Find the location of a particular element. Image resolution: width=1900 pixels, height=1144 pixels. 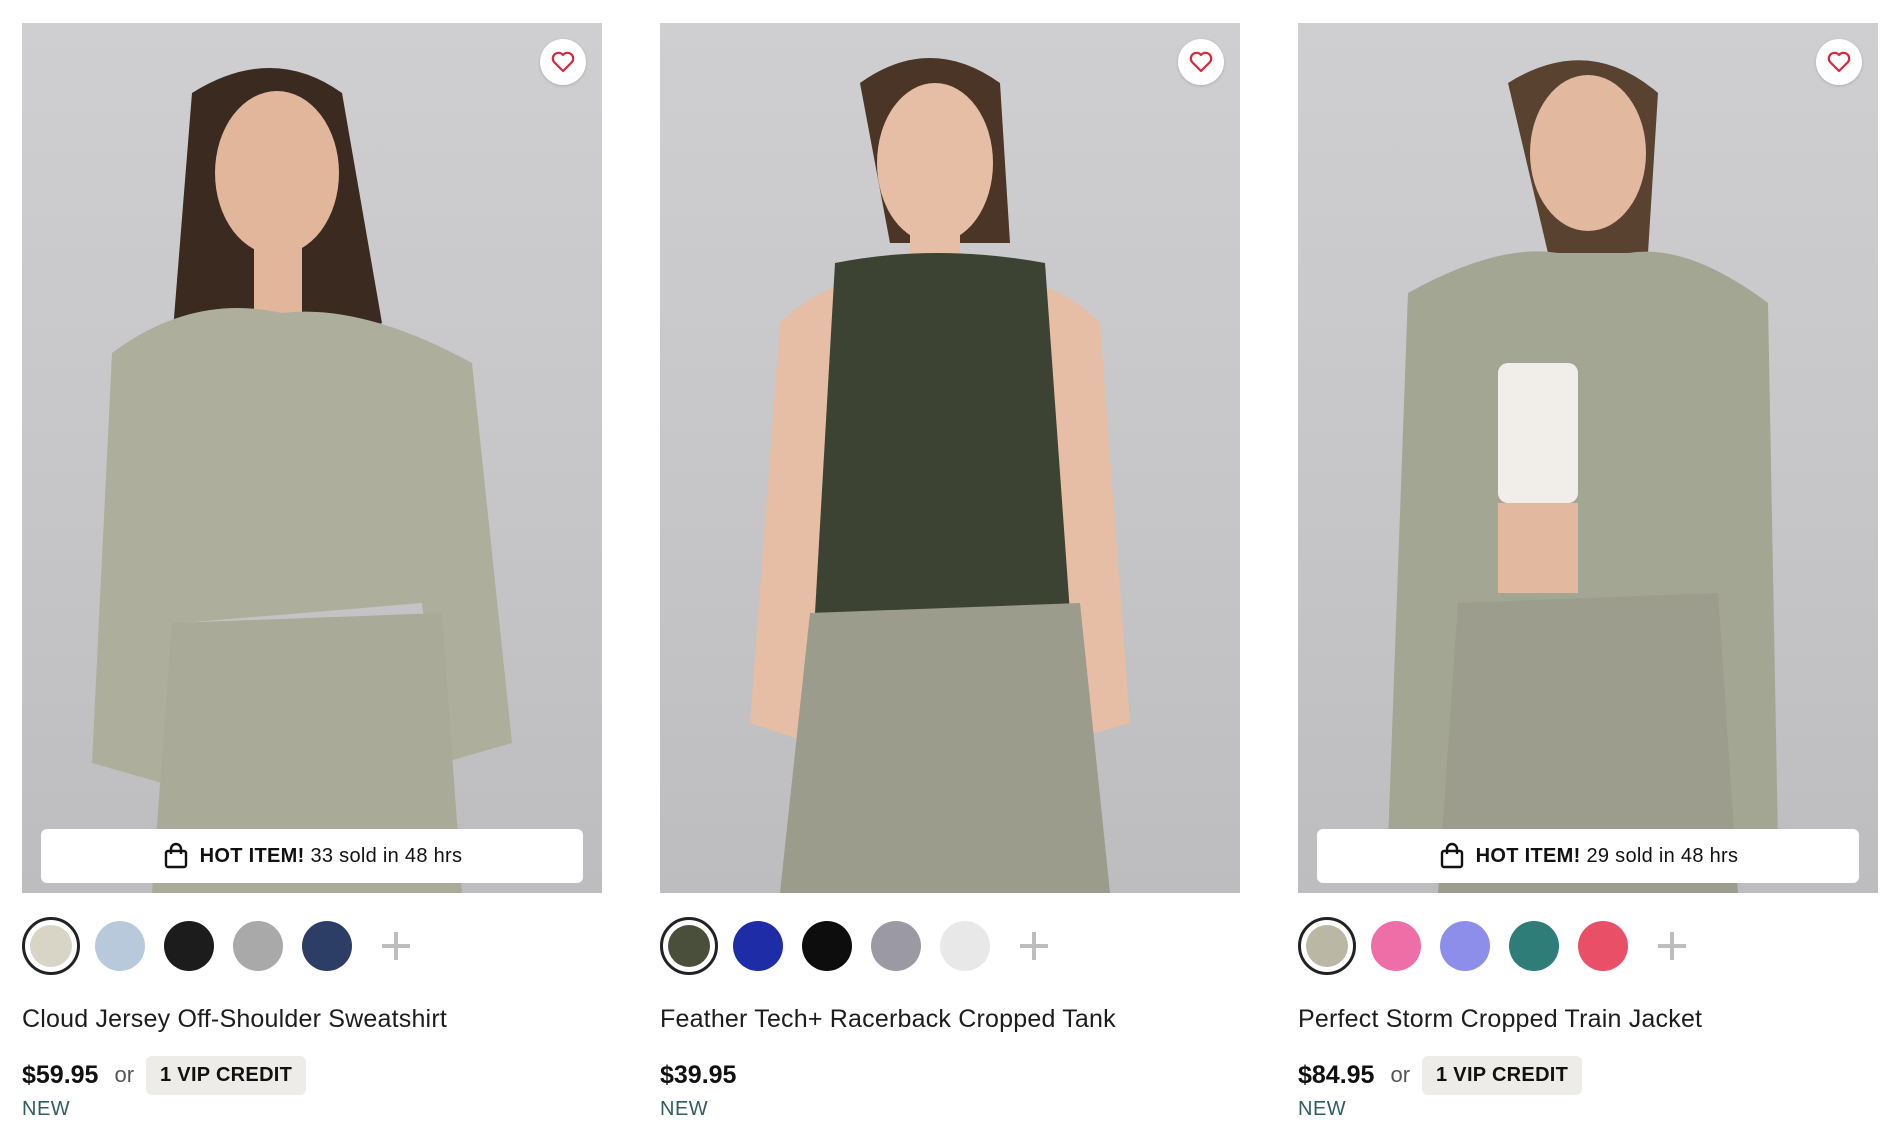

product-name: Cloud Jersey Off-Shoulder Sweatshirt is located at coordinates (312, 1019).